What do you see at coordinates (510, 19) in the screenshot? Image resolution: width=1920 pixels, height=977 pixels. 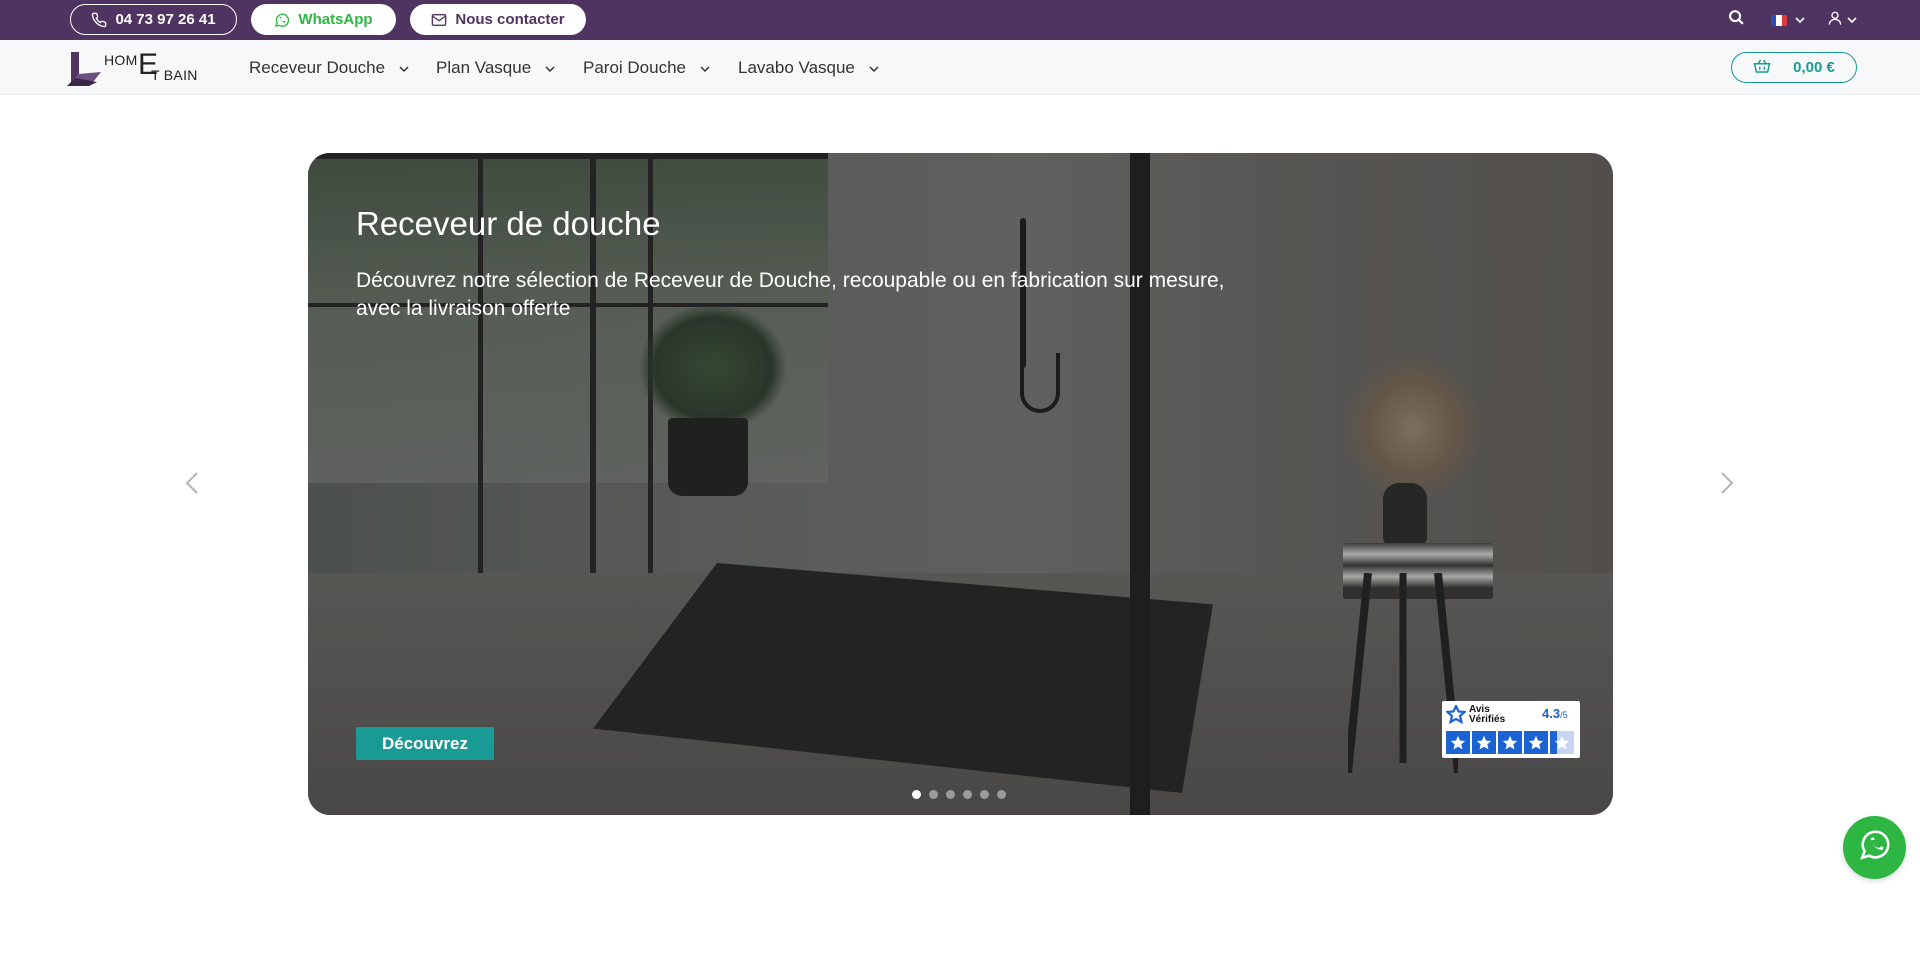 I see `contact-label: Nous contacter` at bounding box center [510, 19].